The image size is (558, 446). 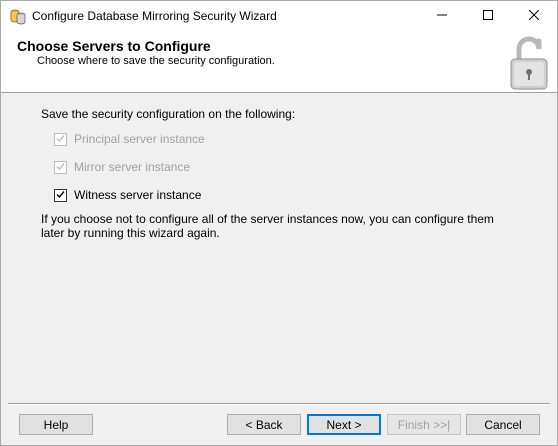 I want to click on mirror-server-checkbox: Mirror server instance, so click(x=122, y=167).